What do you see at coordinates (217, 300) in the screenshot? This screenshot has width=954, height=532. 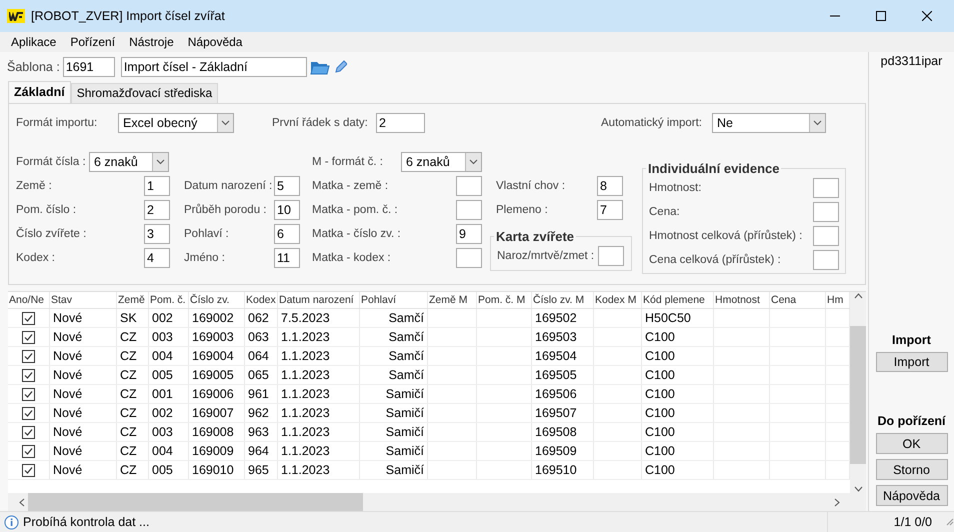 I see `column-header: Číslo zv.` at bounding box center [217, 300].